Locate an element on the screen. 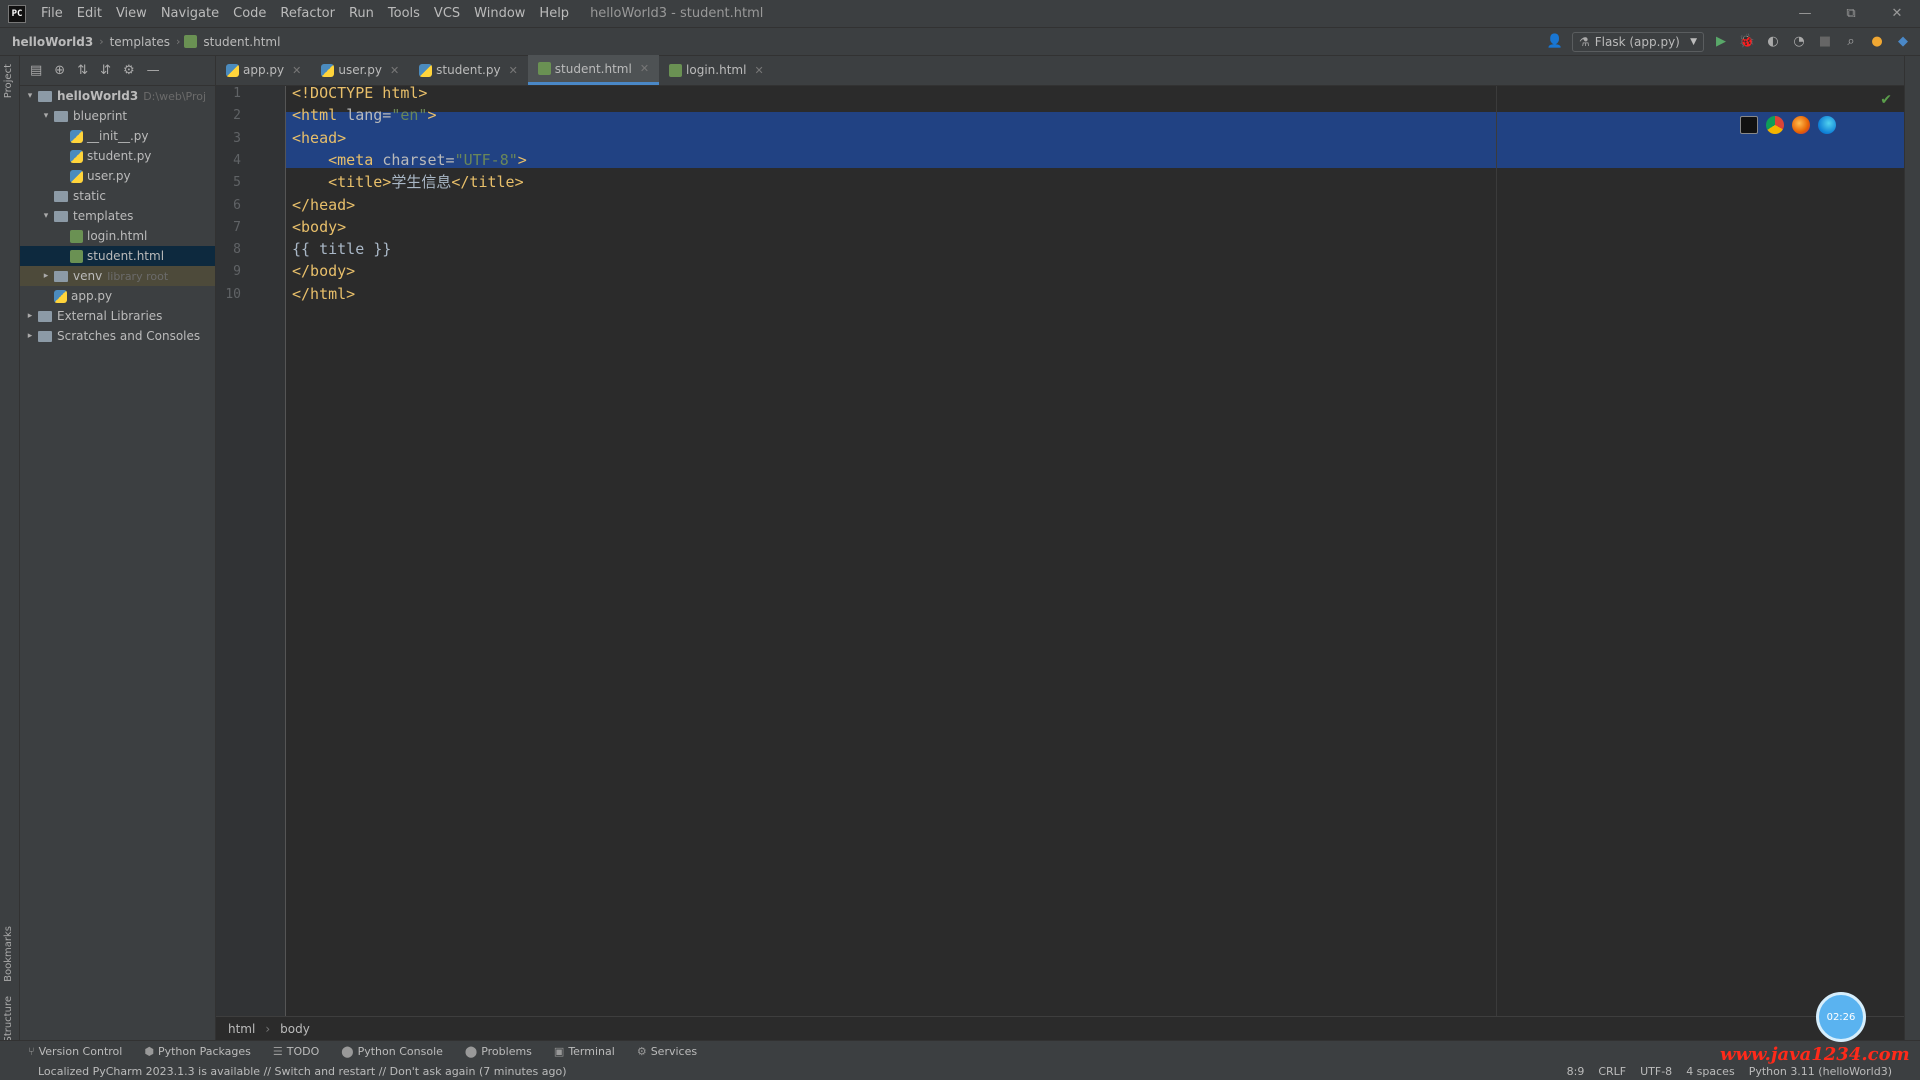  menu-vcs: VCS is located at coordinates (447, 14).